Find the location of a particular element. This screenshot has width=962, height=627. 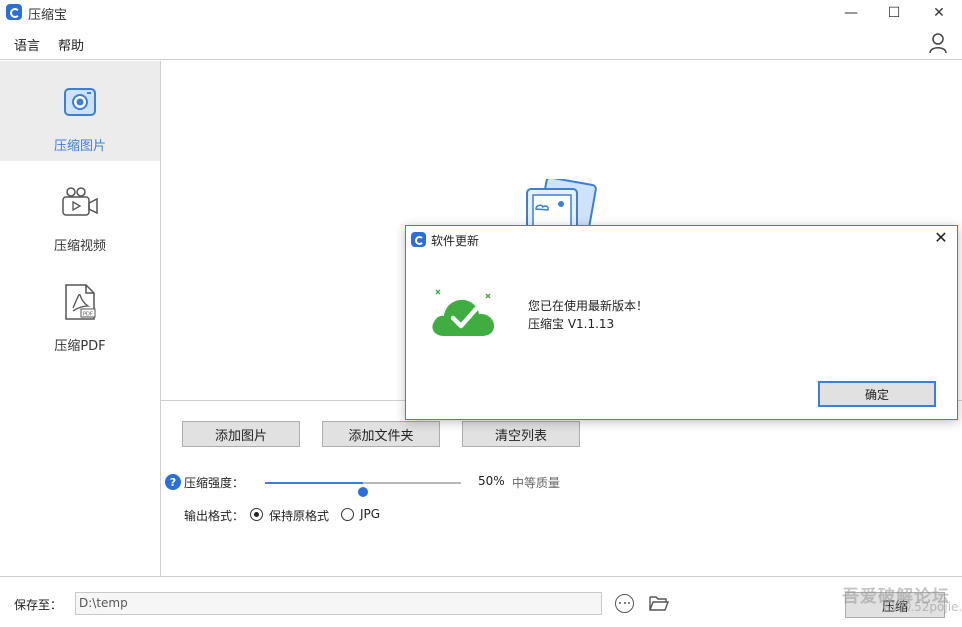

menu-help: 帮助 is located at coordinates (71, 44).